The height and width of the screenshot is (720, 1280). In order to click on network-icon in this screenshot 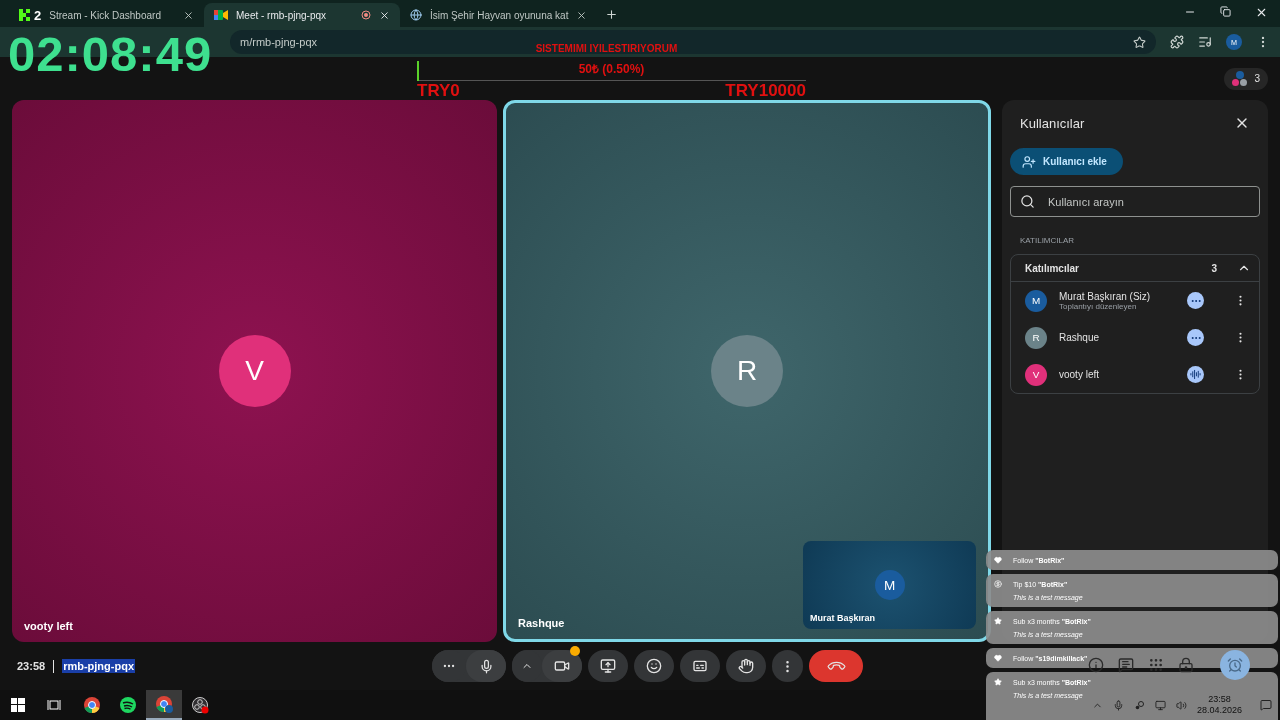, I will do `click(1160, 705)`.